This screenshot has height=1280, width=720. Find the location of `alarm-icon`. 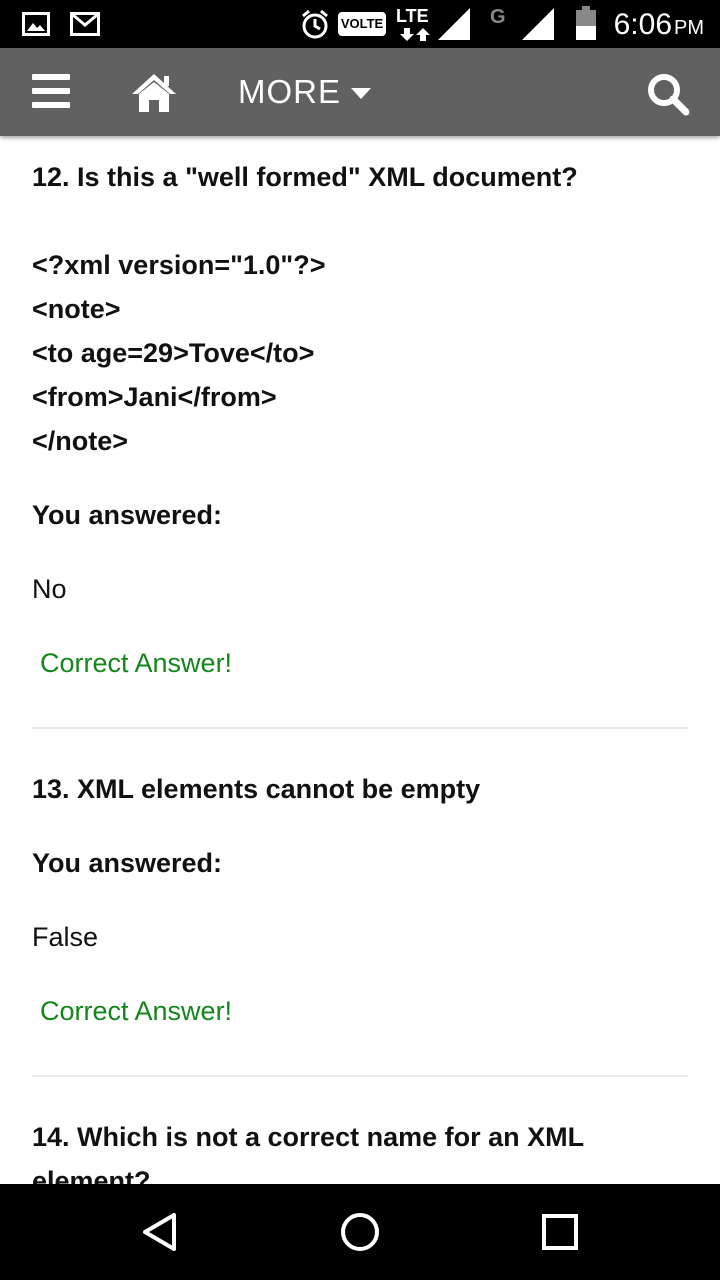

alarm-icon is located at coordinates (315, 24).